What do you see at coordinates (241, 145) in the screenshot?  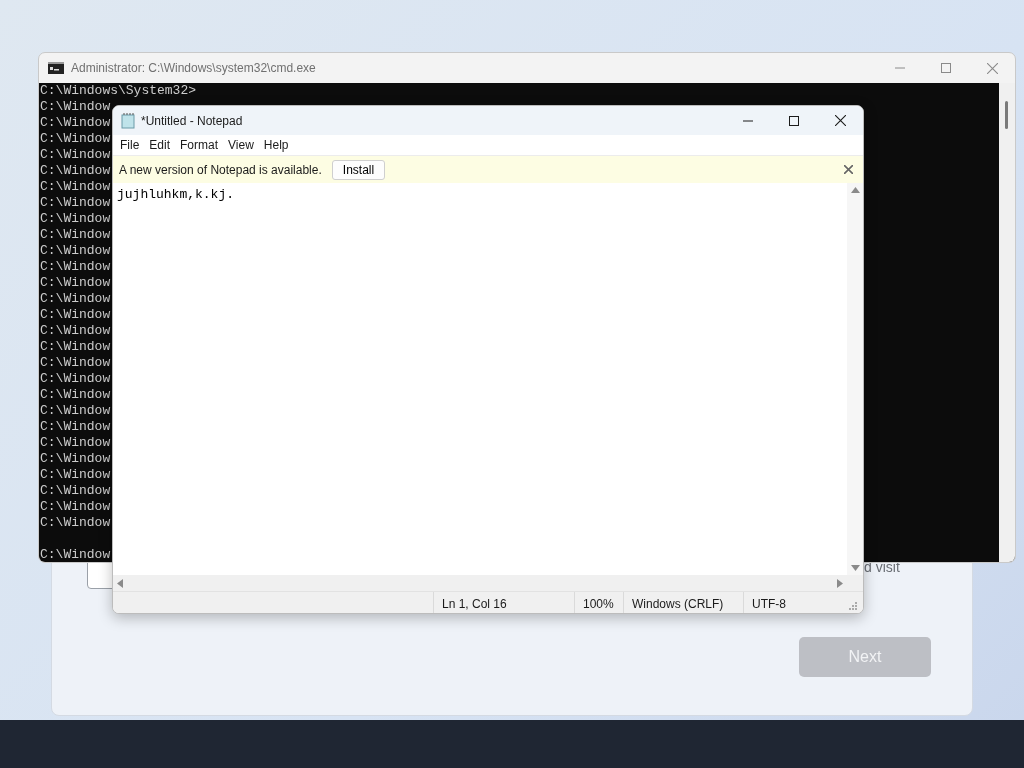 I see `menu-item: View` at bounding box center [241, 145].